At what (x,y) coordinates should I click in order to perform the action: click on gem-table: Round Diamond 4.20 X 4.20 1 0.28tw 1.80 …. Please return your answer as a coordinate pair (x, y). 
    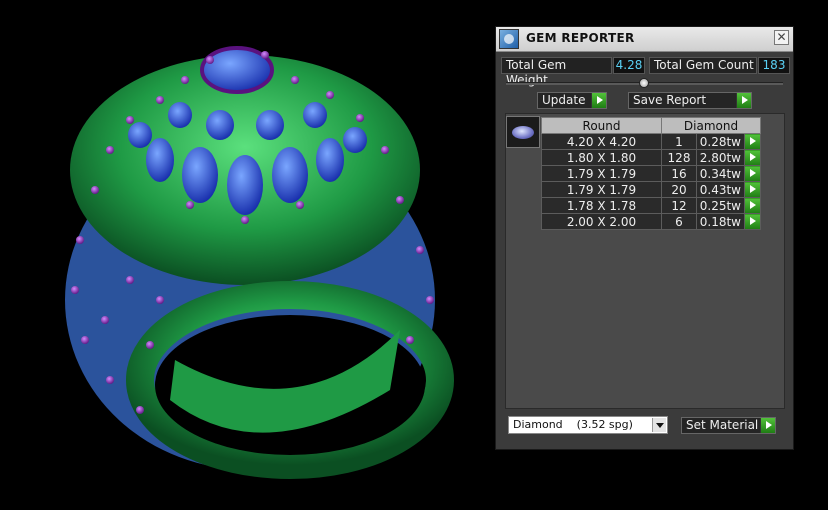
    Looking at the image, I should click on (651, 173).